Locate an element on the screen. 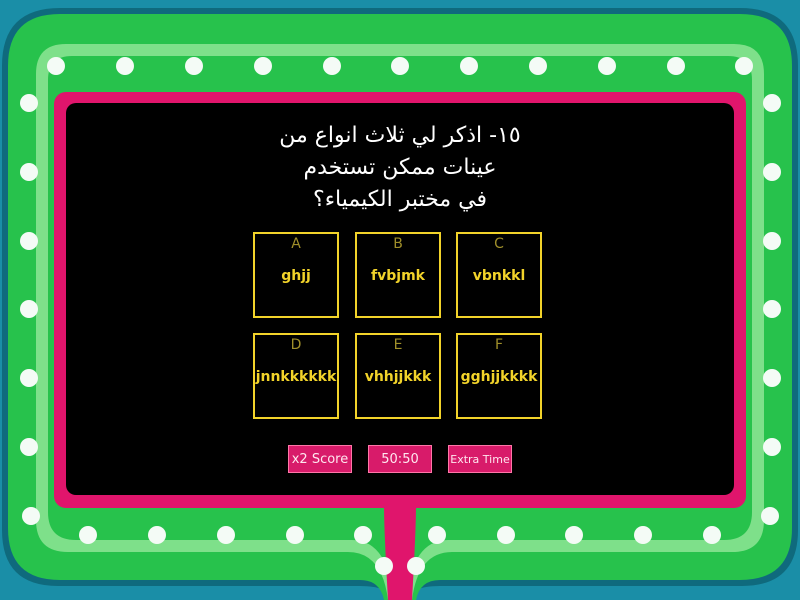 Image resolution: width=800 pixels, height=600 pixels. card-answer: vbnkkl is located at coordinates (499, 276).